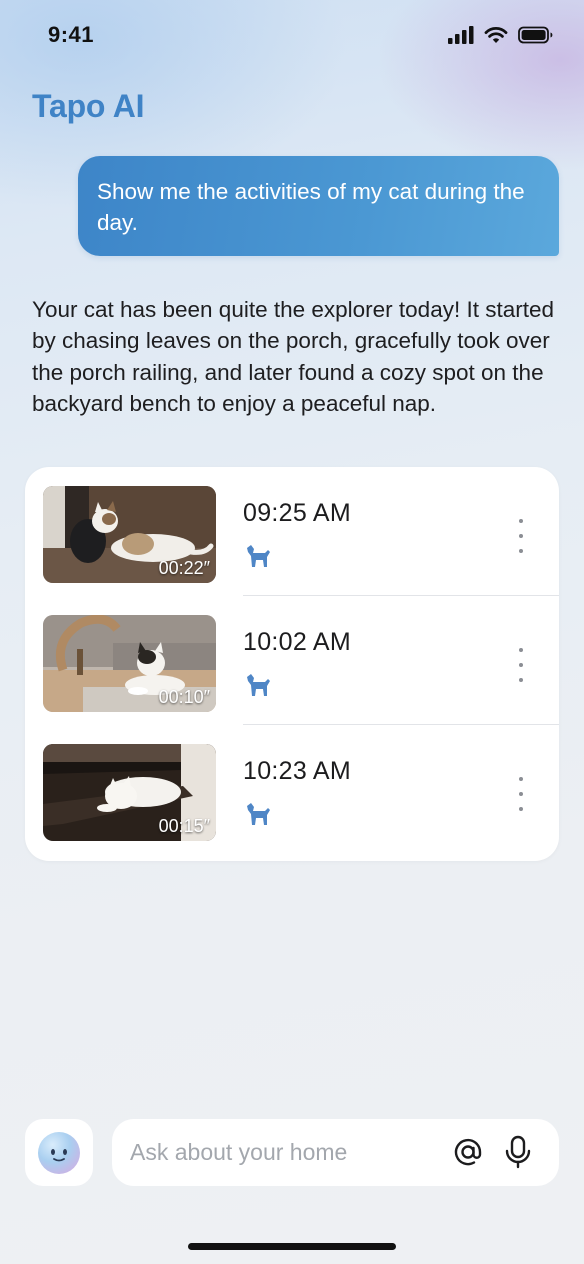  What do you see at coordinates (297, 771) in the screenshot?
I see `event-time: 10:23 AM` at bounding box center [297, 771].